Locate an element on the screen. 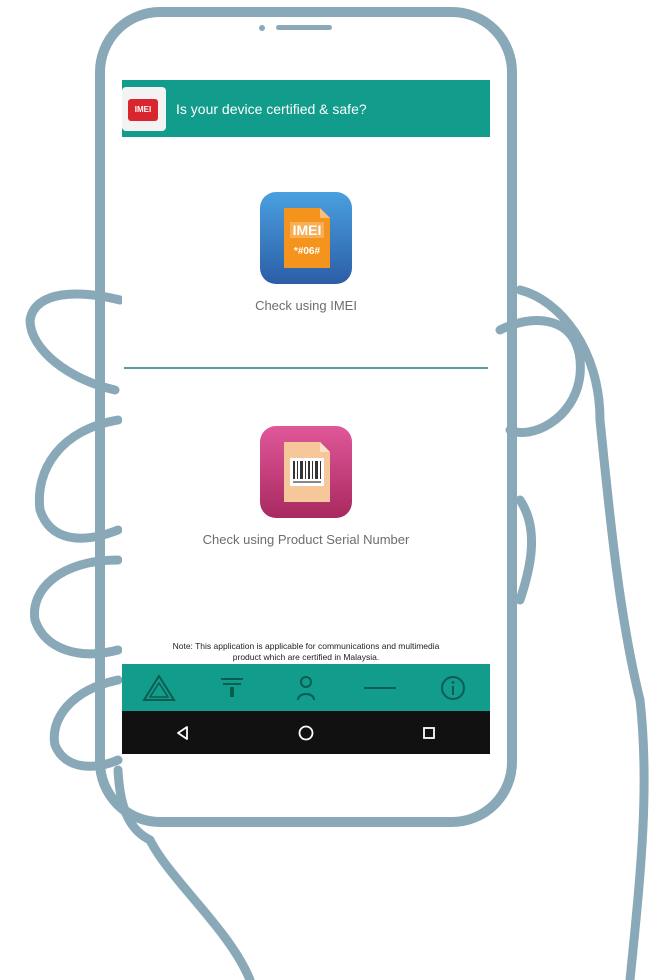  info-icon is located at coordinates (453, 688).